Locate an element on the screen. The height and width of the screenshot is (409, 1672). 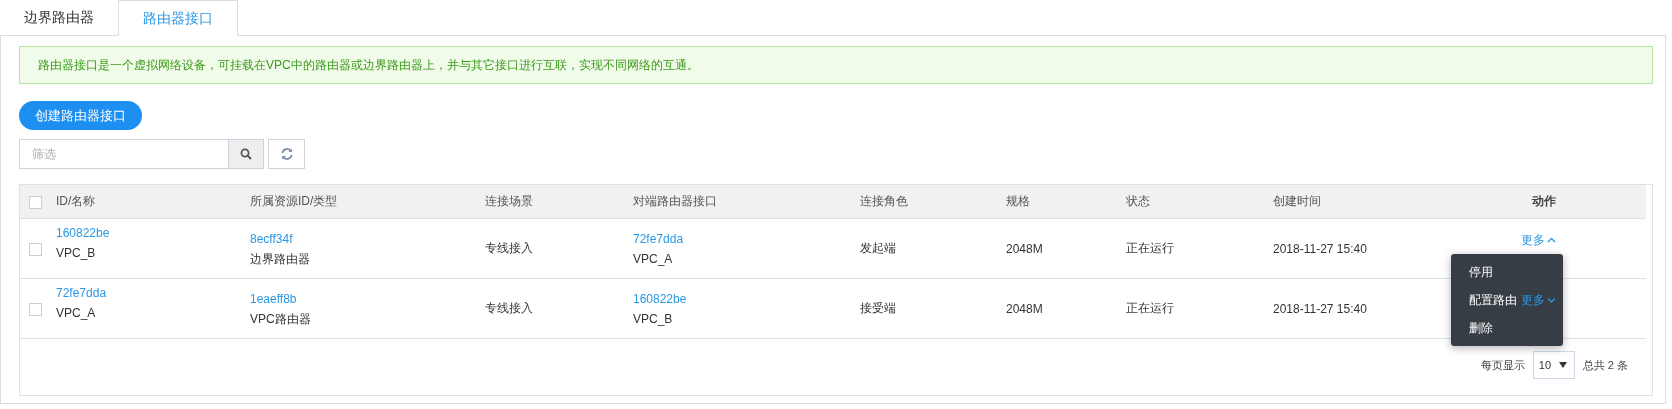
info-notice: 路由器接口是一个虚拟网络设备，可挂载在VPC中的路由器或边界路由器上，并与其它接口进行互联，实现不同网络的互通。 is located at coordinates (836, 65).